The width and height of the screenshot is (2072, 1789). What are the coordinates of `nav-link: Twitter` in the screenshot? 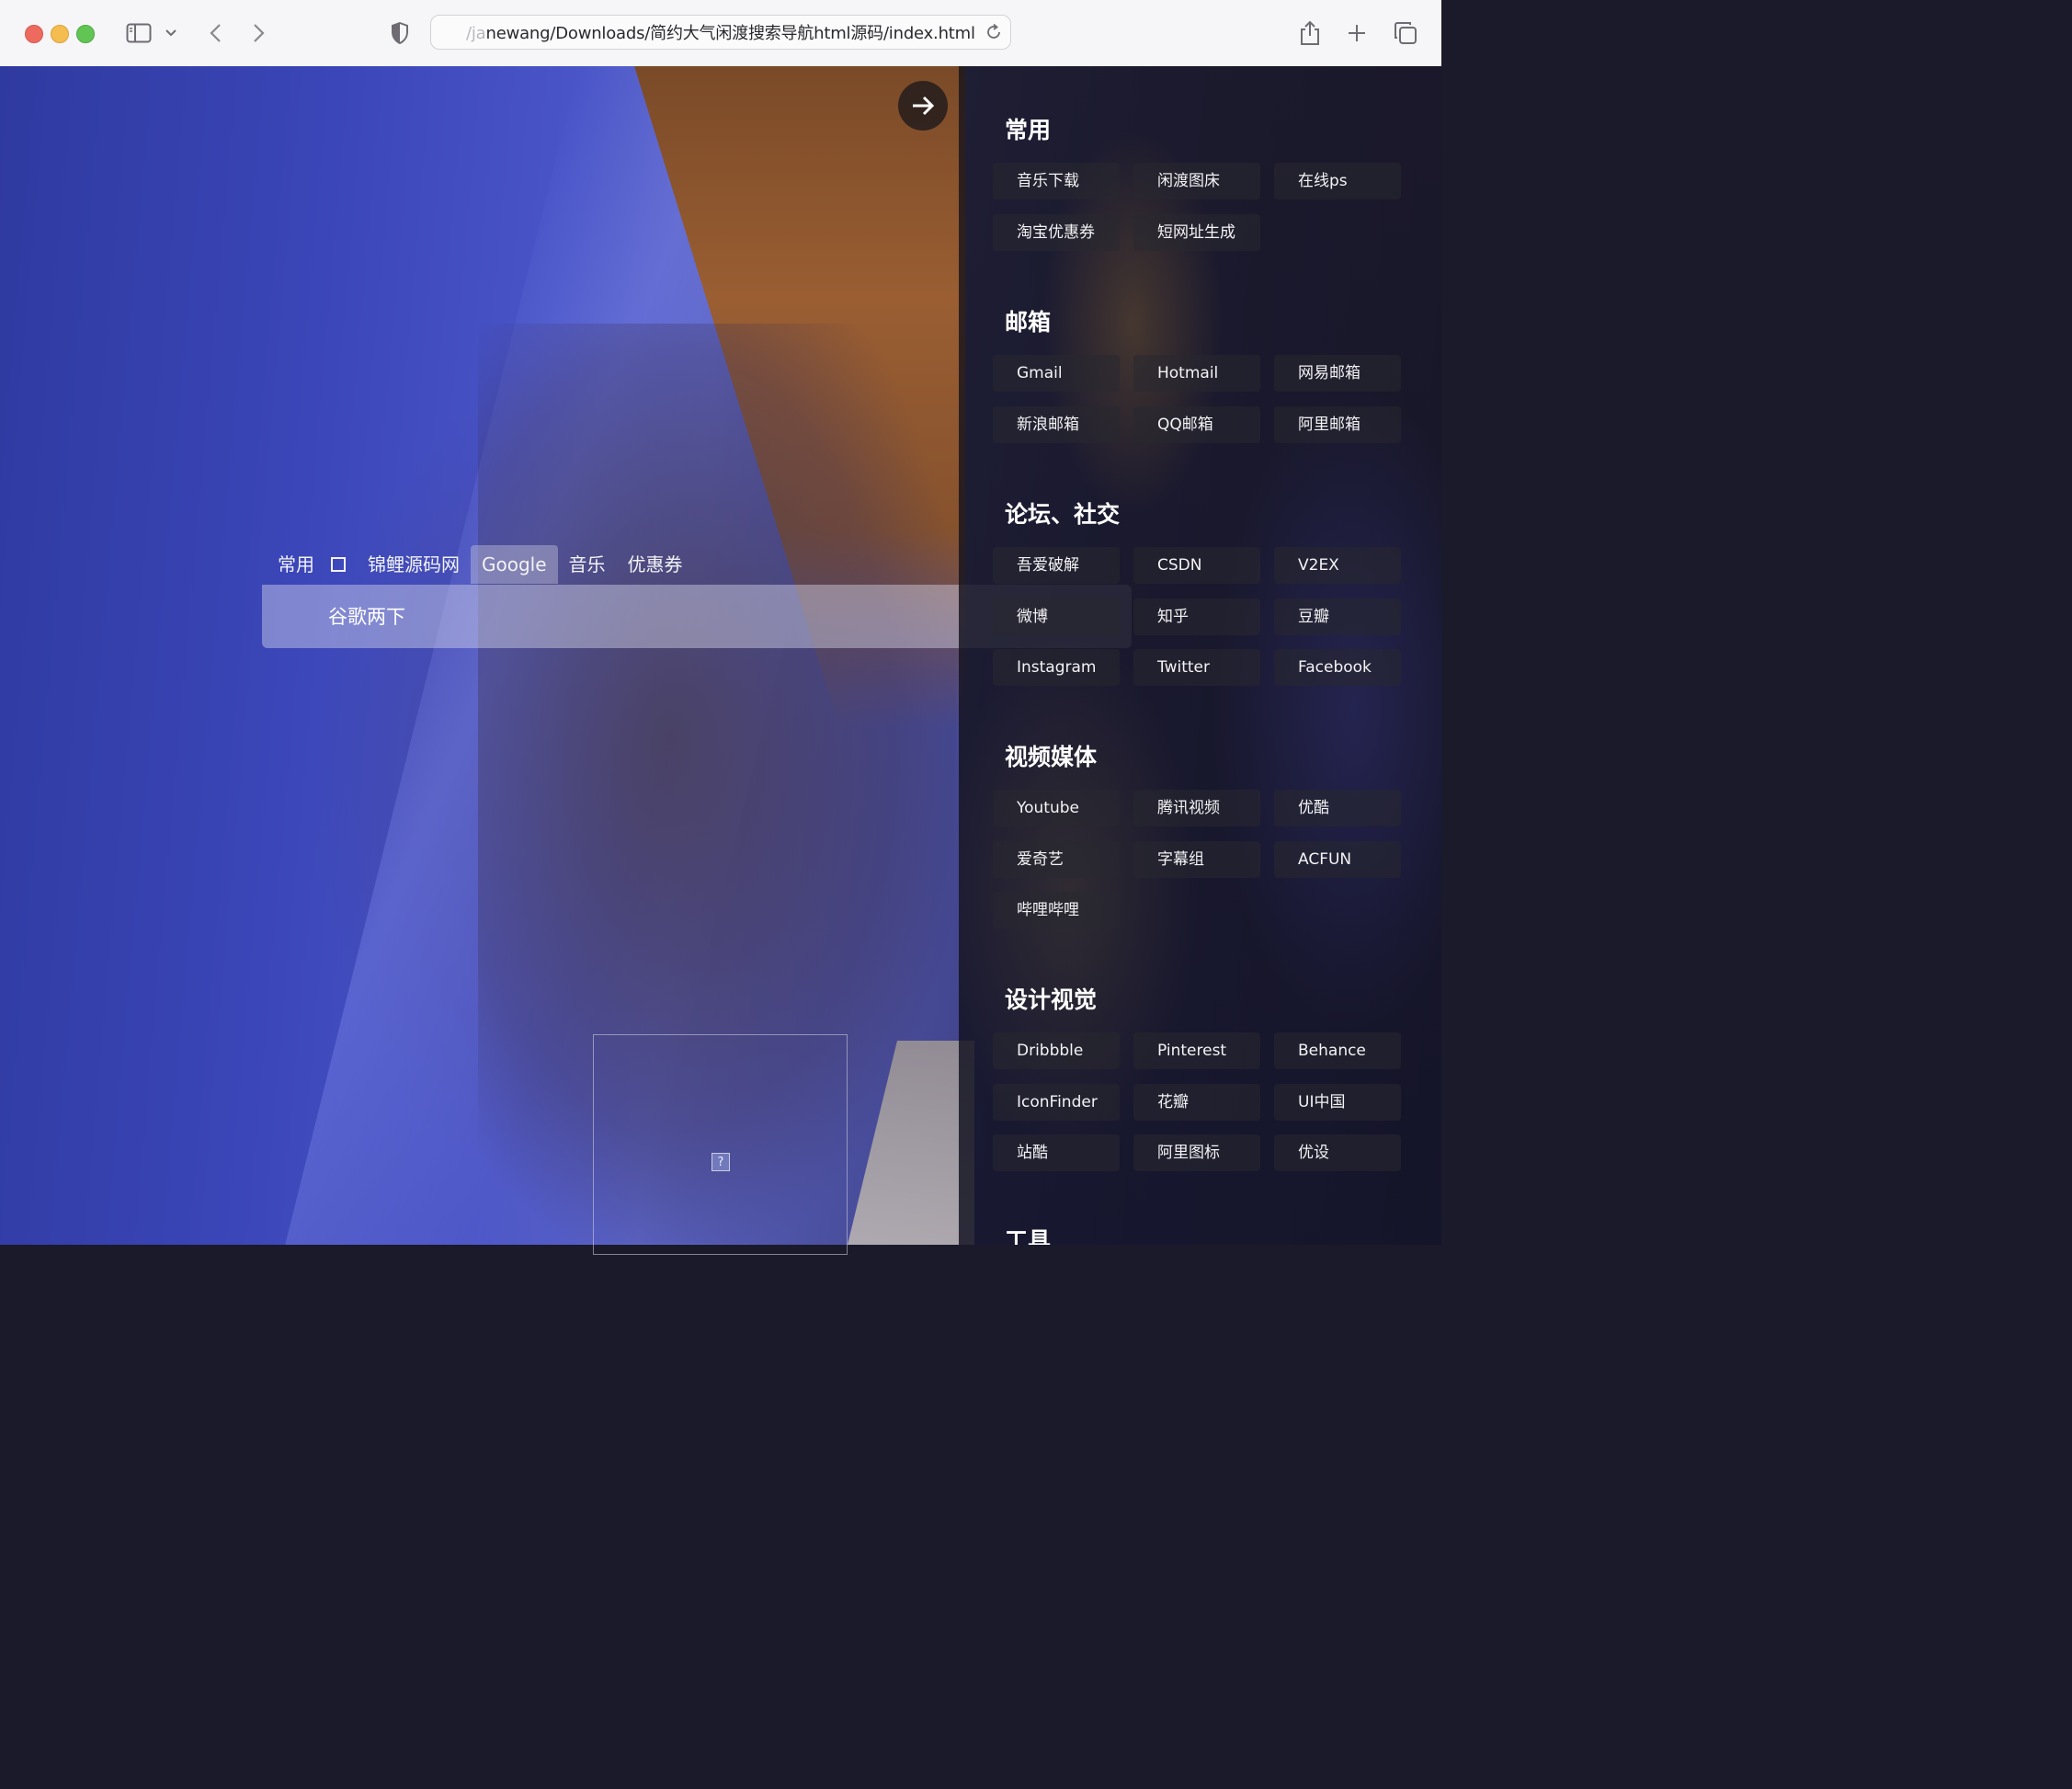 It's located at (1196, 667).